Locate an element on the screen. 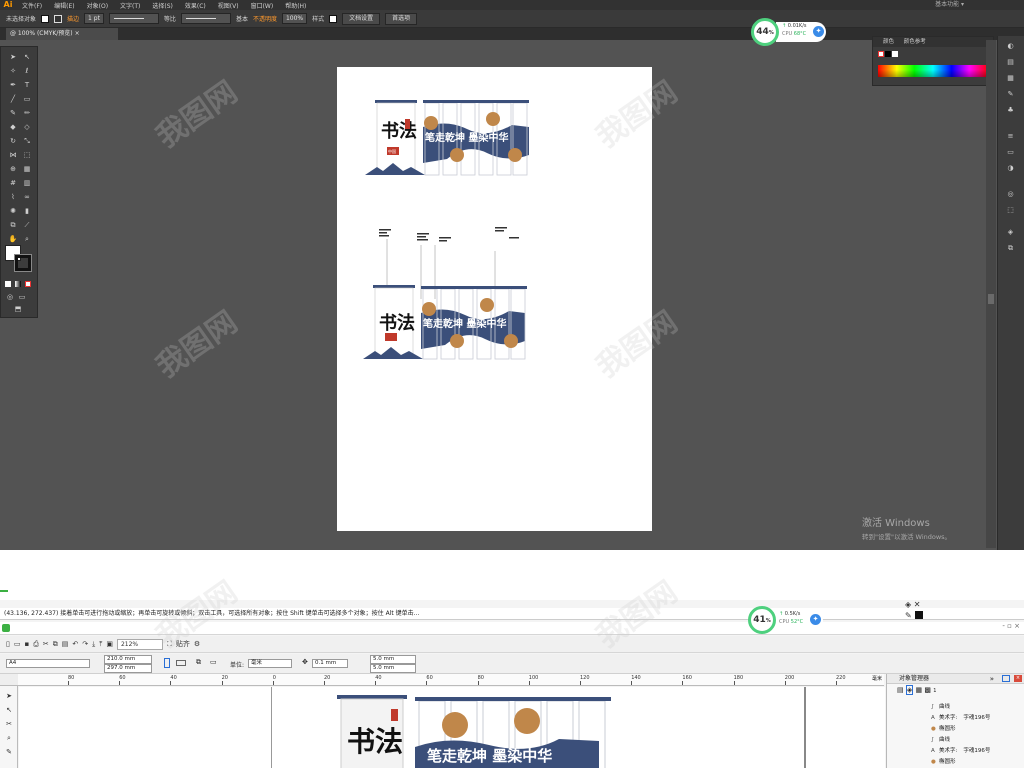  cut-icon: ✂ is located at coordinates (46, 644).